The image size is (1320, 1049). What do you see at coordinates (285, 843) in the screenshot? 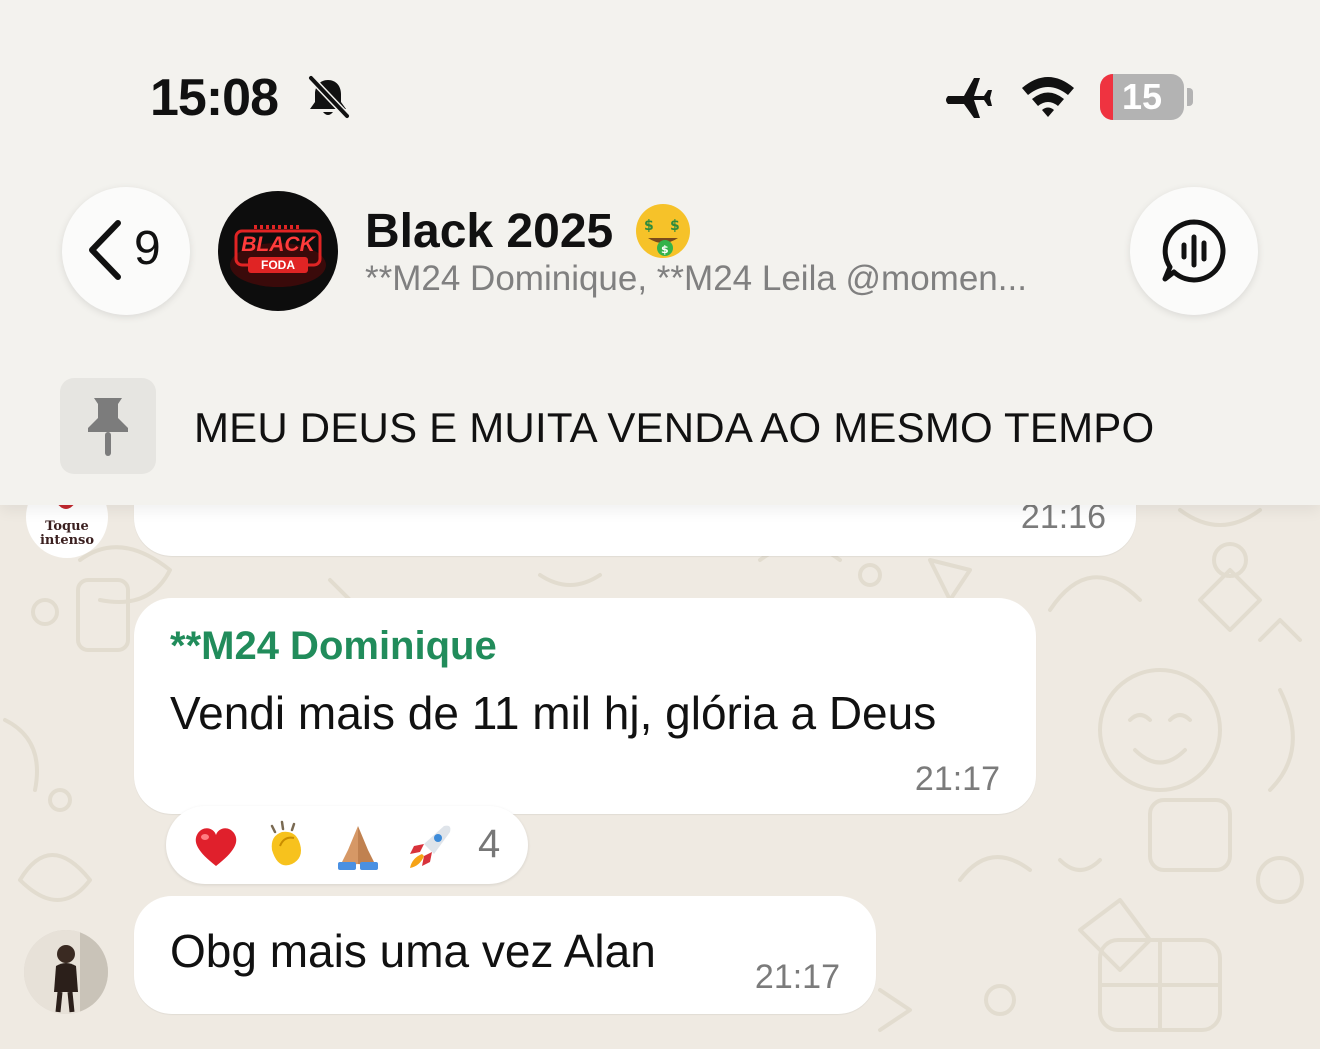
I see `clapping-hands-icon` at bounding box center [285, 843].